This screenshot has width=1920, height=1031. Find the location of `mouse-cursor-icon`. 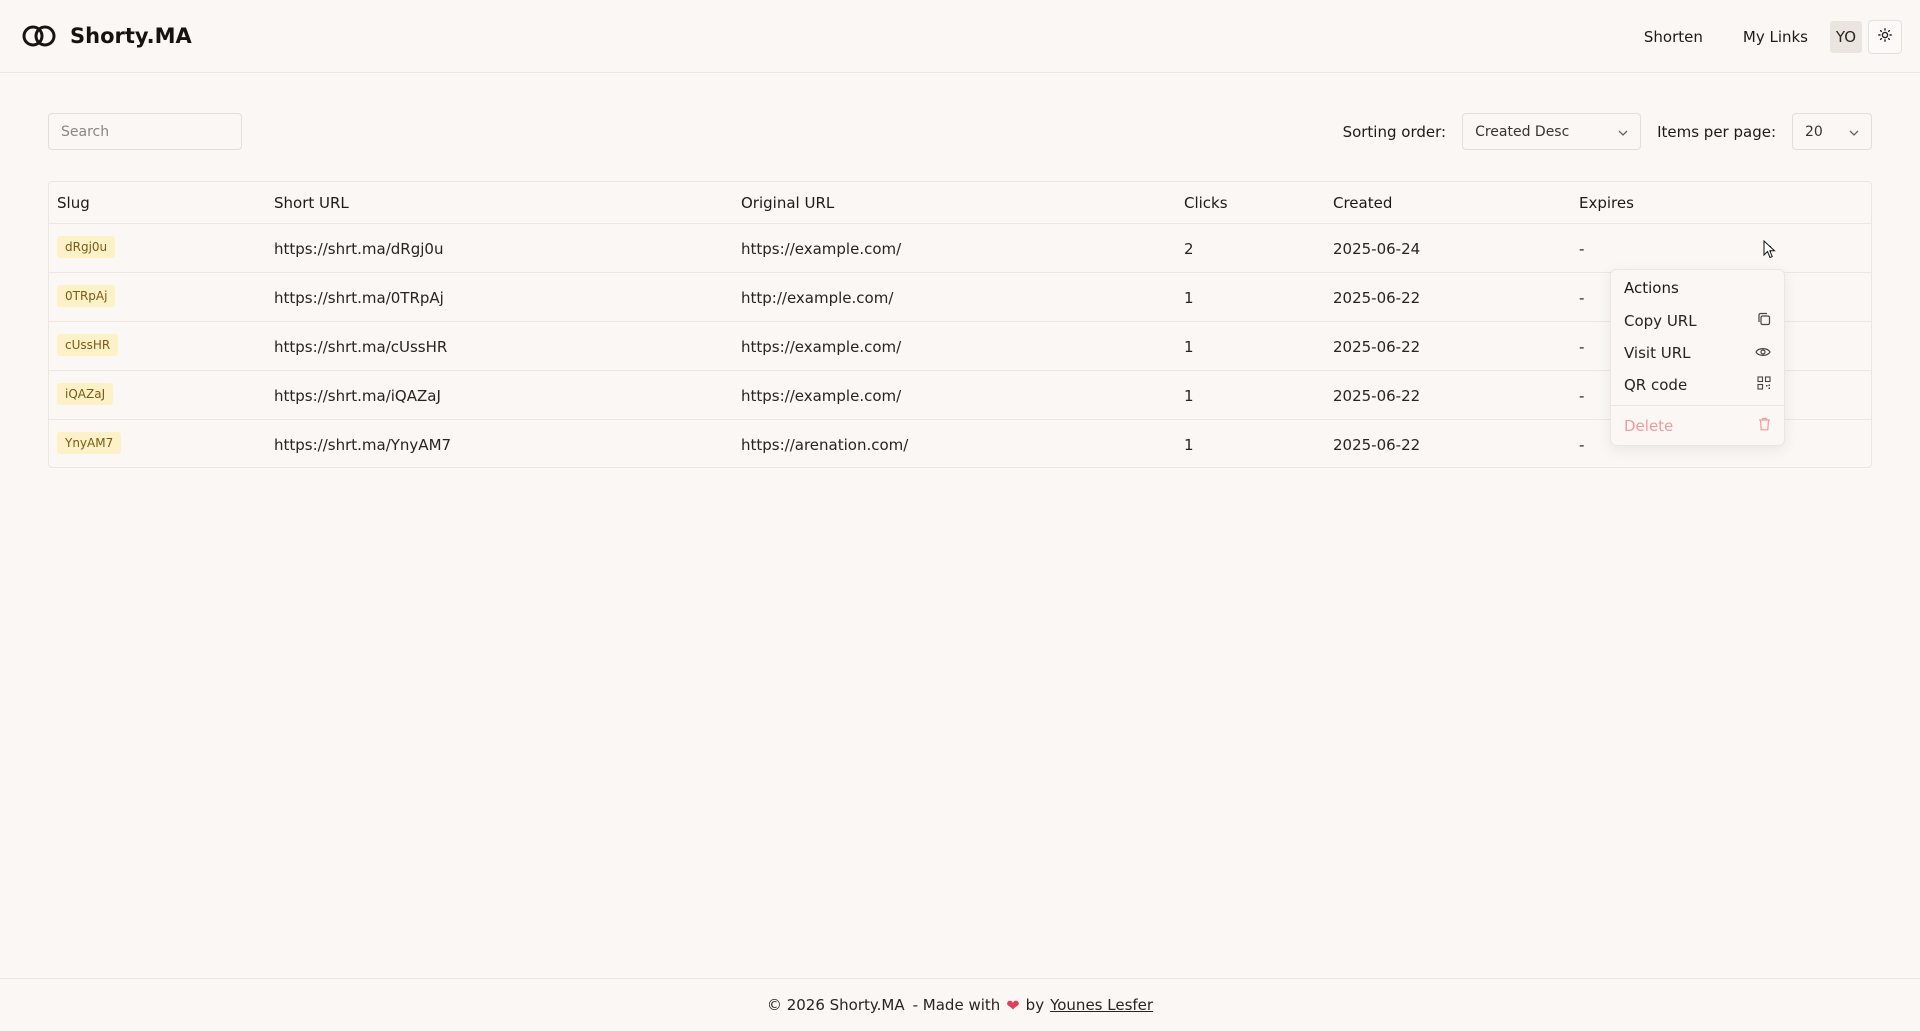

mouse-cursor-icon is located at coordinates (1770, 251).